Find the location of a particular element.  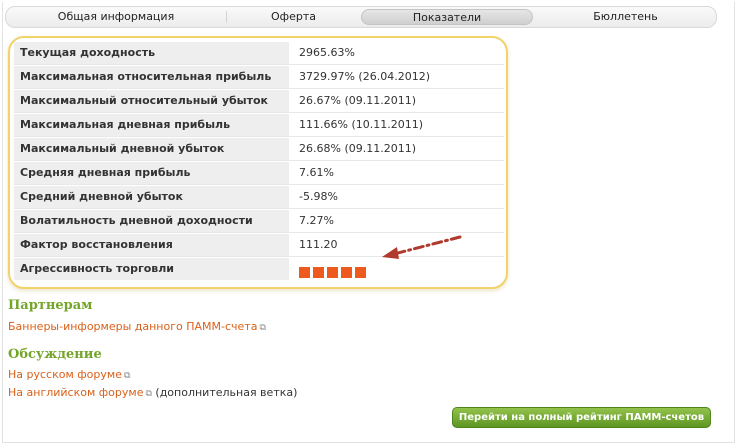

partners-banners-link: Баннеры-информеры данного ПАММ-счета ⧉ is located at coordinates (137, 326).